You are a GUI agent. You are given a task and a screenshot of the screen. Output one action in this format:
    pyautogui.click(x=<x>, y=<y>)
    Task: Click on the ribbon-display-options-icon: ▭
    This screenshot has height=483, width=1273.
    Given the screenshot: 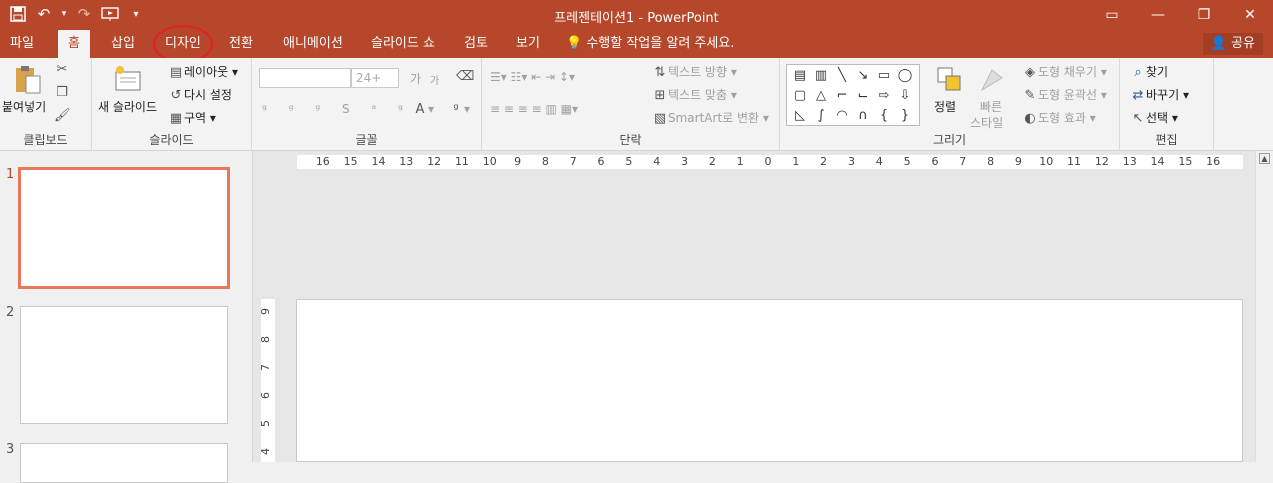 What is the action you would take?
    pyautogui.click(x=1112, y=15)
    